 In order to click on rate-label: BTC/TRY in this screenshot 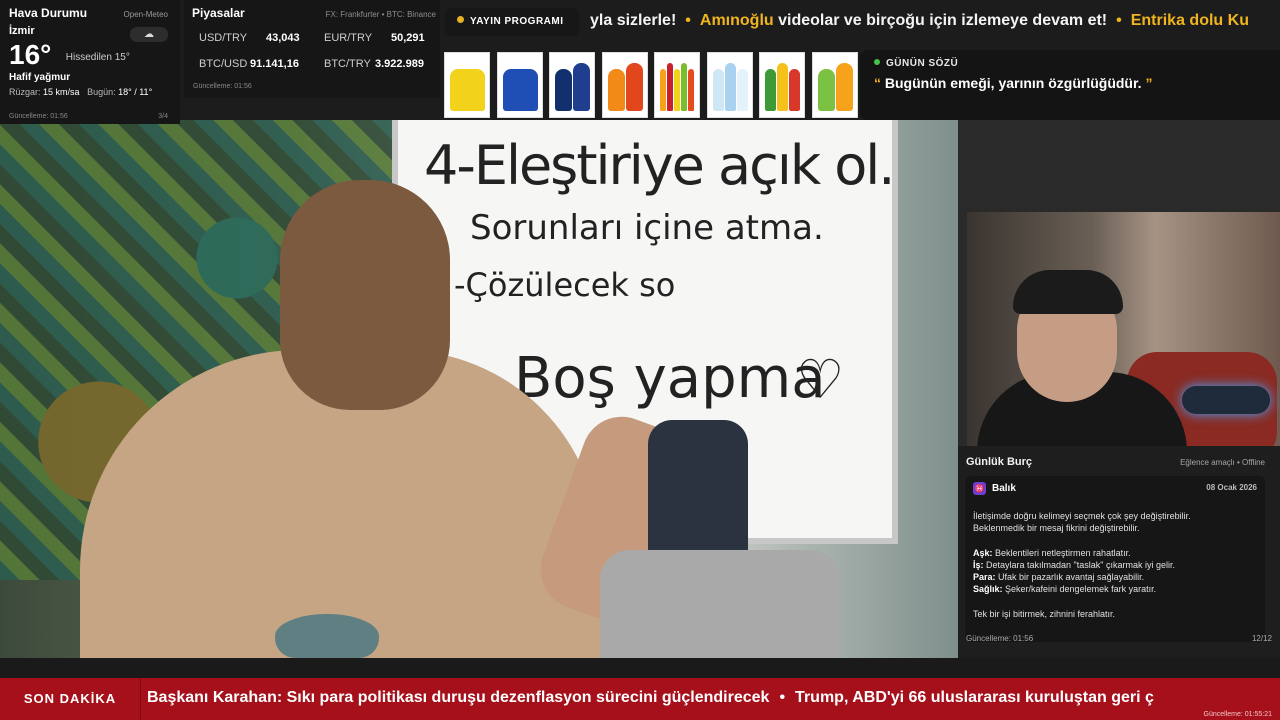, I will do `click(347, 64)`.